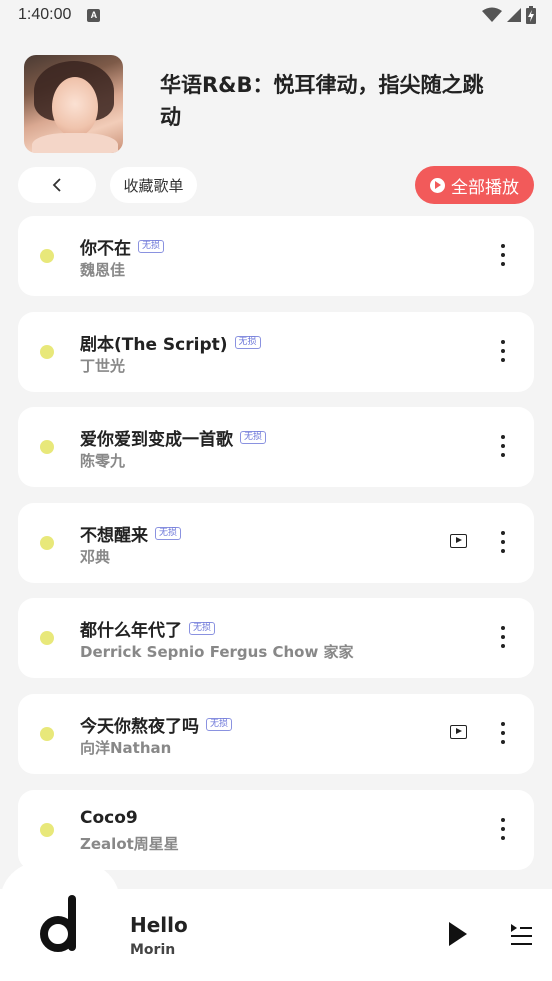 The width and height of the screenshot is (552, 981). What do you see at coordinates (276, 351) in the screenshot?
I see `song-row: 剧本(The Script) 无损 丁世光` at bounding box center [276, 351].